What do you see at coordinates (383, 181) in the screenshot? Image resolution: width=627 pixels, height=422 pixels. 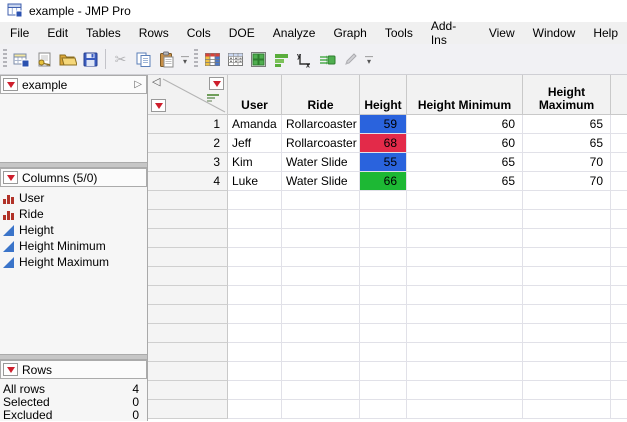 I see `cell-height: 66` at bounding box center [383, 181].